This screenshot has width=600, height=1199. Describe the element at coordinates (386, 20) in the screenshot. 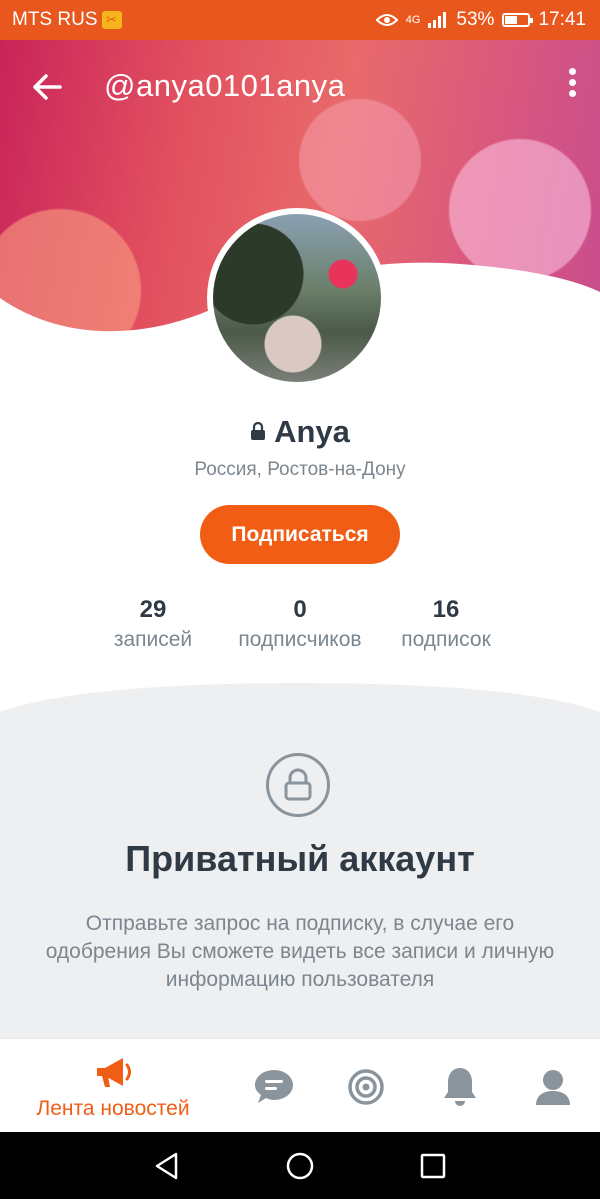

I see `eye-icon` at that location.